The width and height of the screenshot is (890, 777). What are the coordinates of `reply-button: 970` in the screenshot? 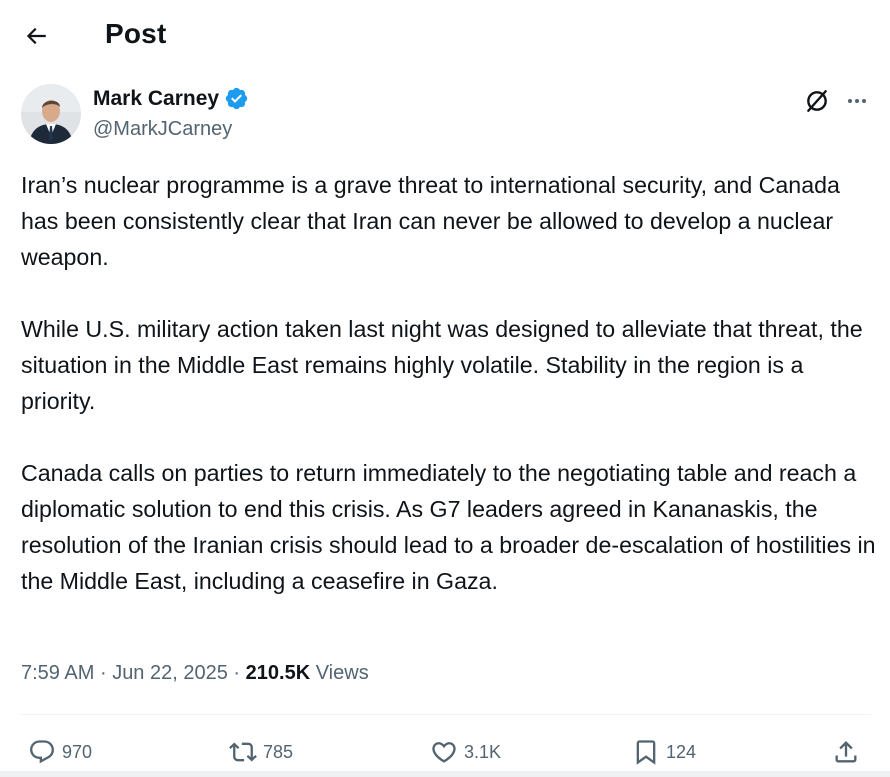 It's located at (60, 752).